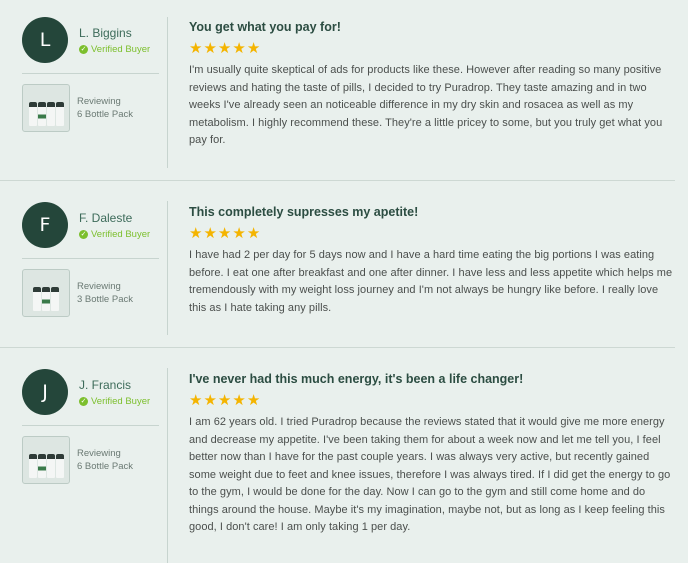 The width and height of the screenshot is (688, 563). What do you see at coordinates (265, 27) in the screenshot?
I see `review-title: You get what you pay for!` at bounding box center [265, 27].